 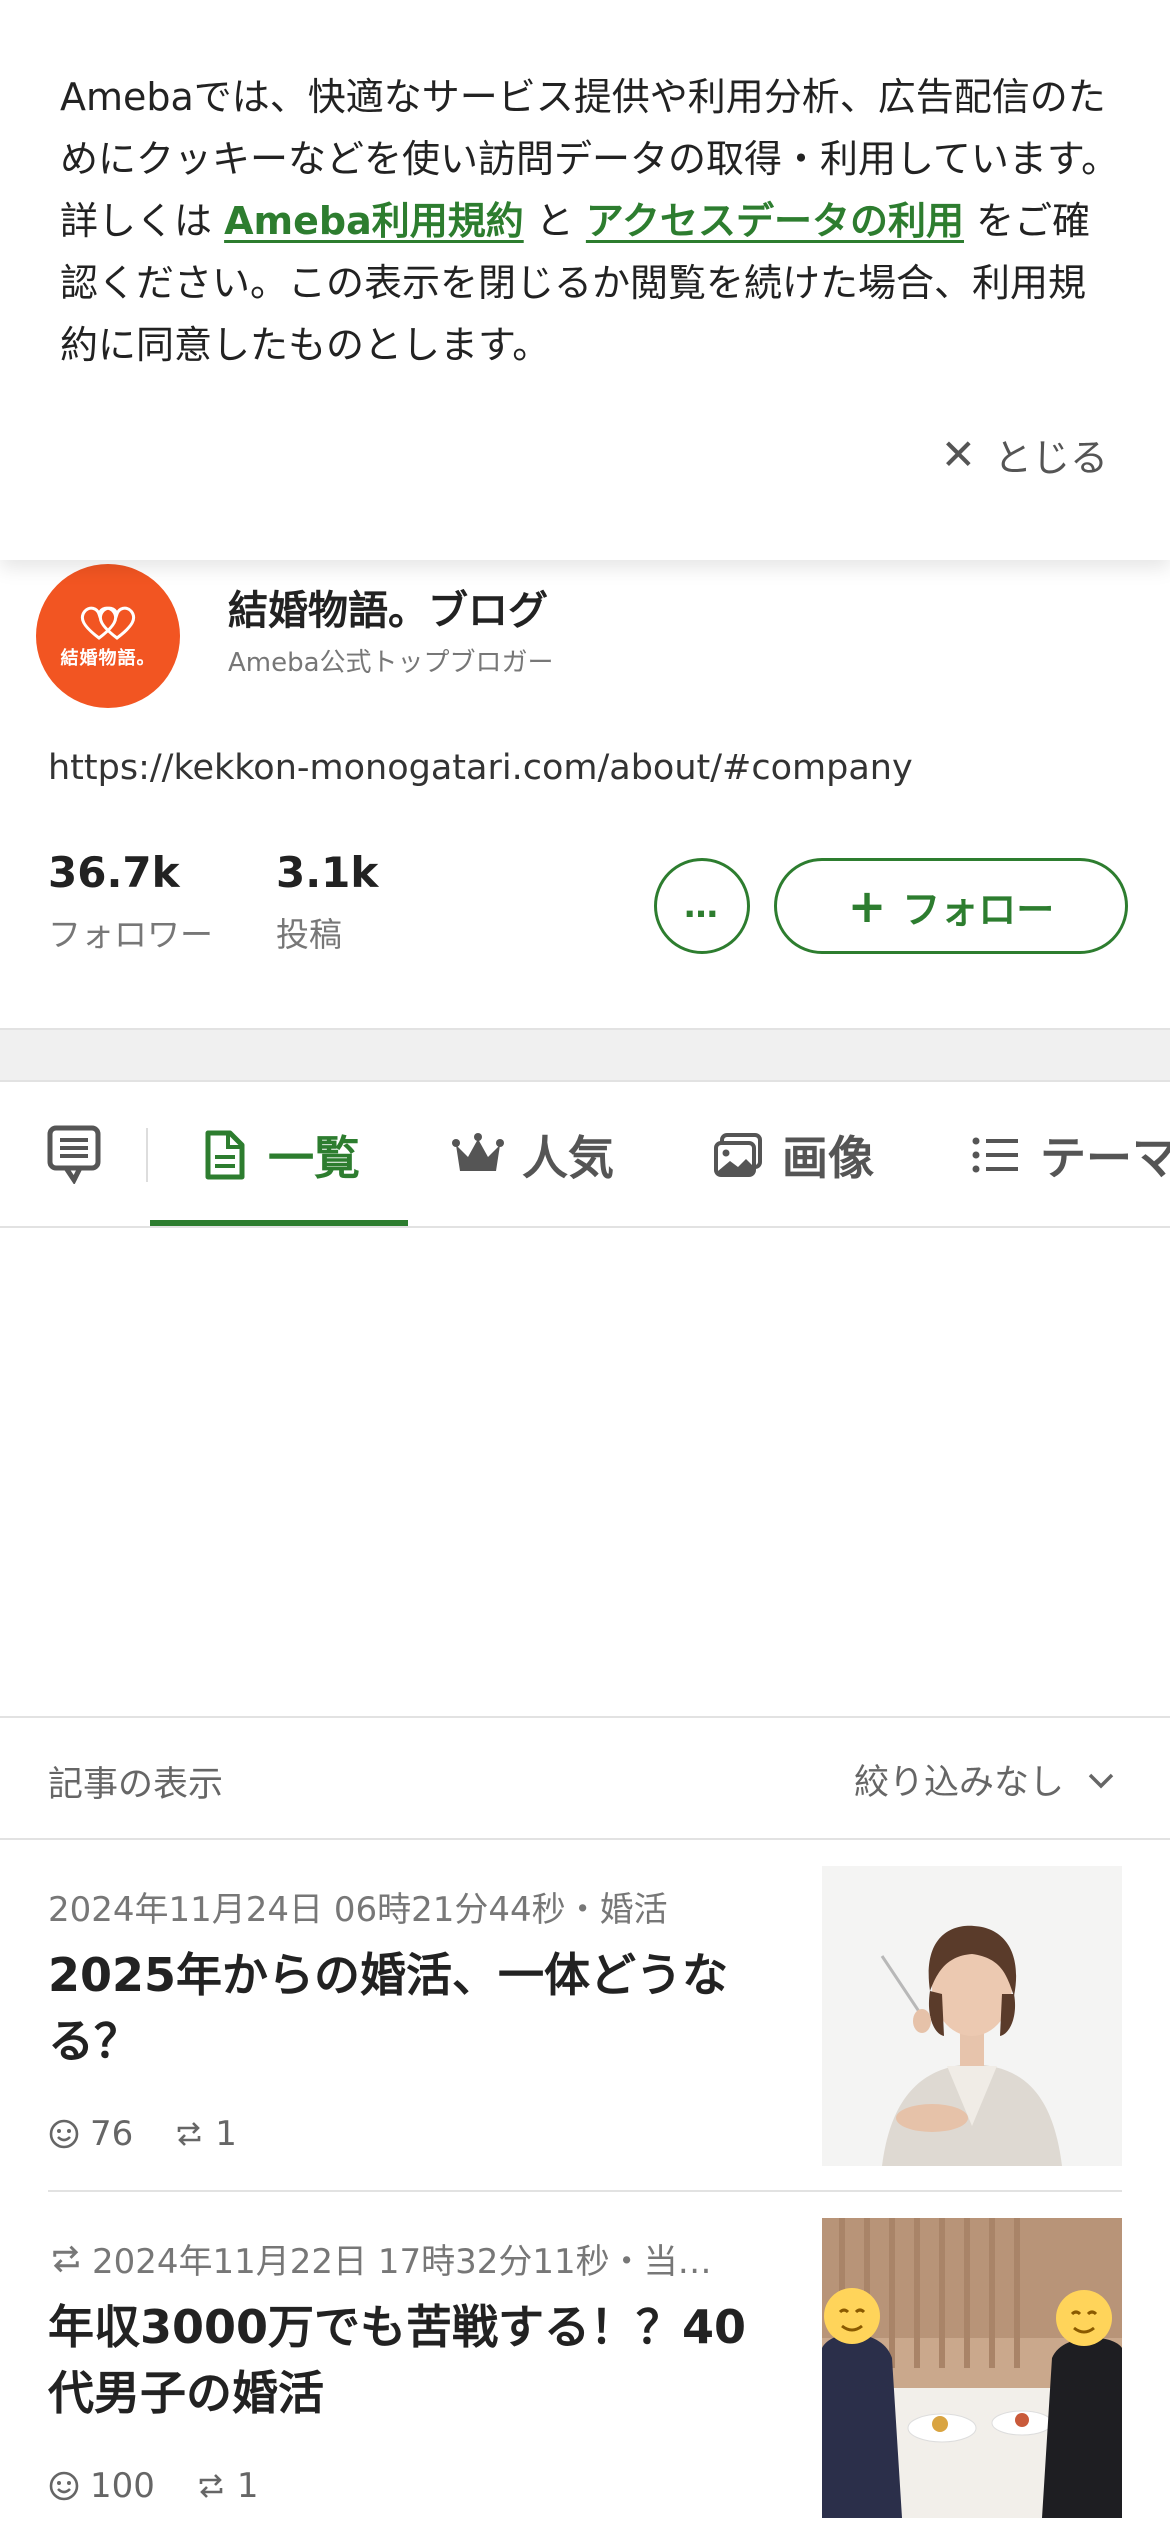 I want to click on likes-stat: 100, so click(x=101, y=2486).